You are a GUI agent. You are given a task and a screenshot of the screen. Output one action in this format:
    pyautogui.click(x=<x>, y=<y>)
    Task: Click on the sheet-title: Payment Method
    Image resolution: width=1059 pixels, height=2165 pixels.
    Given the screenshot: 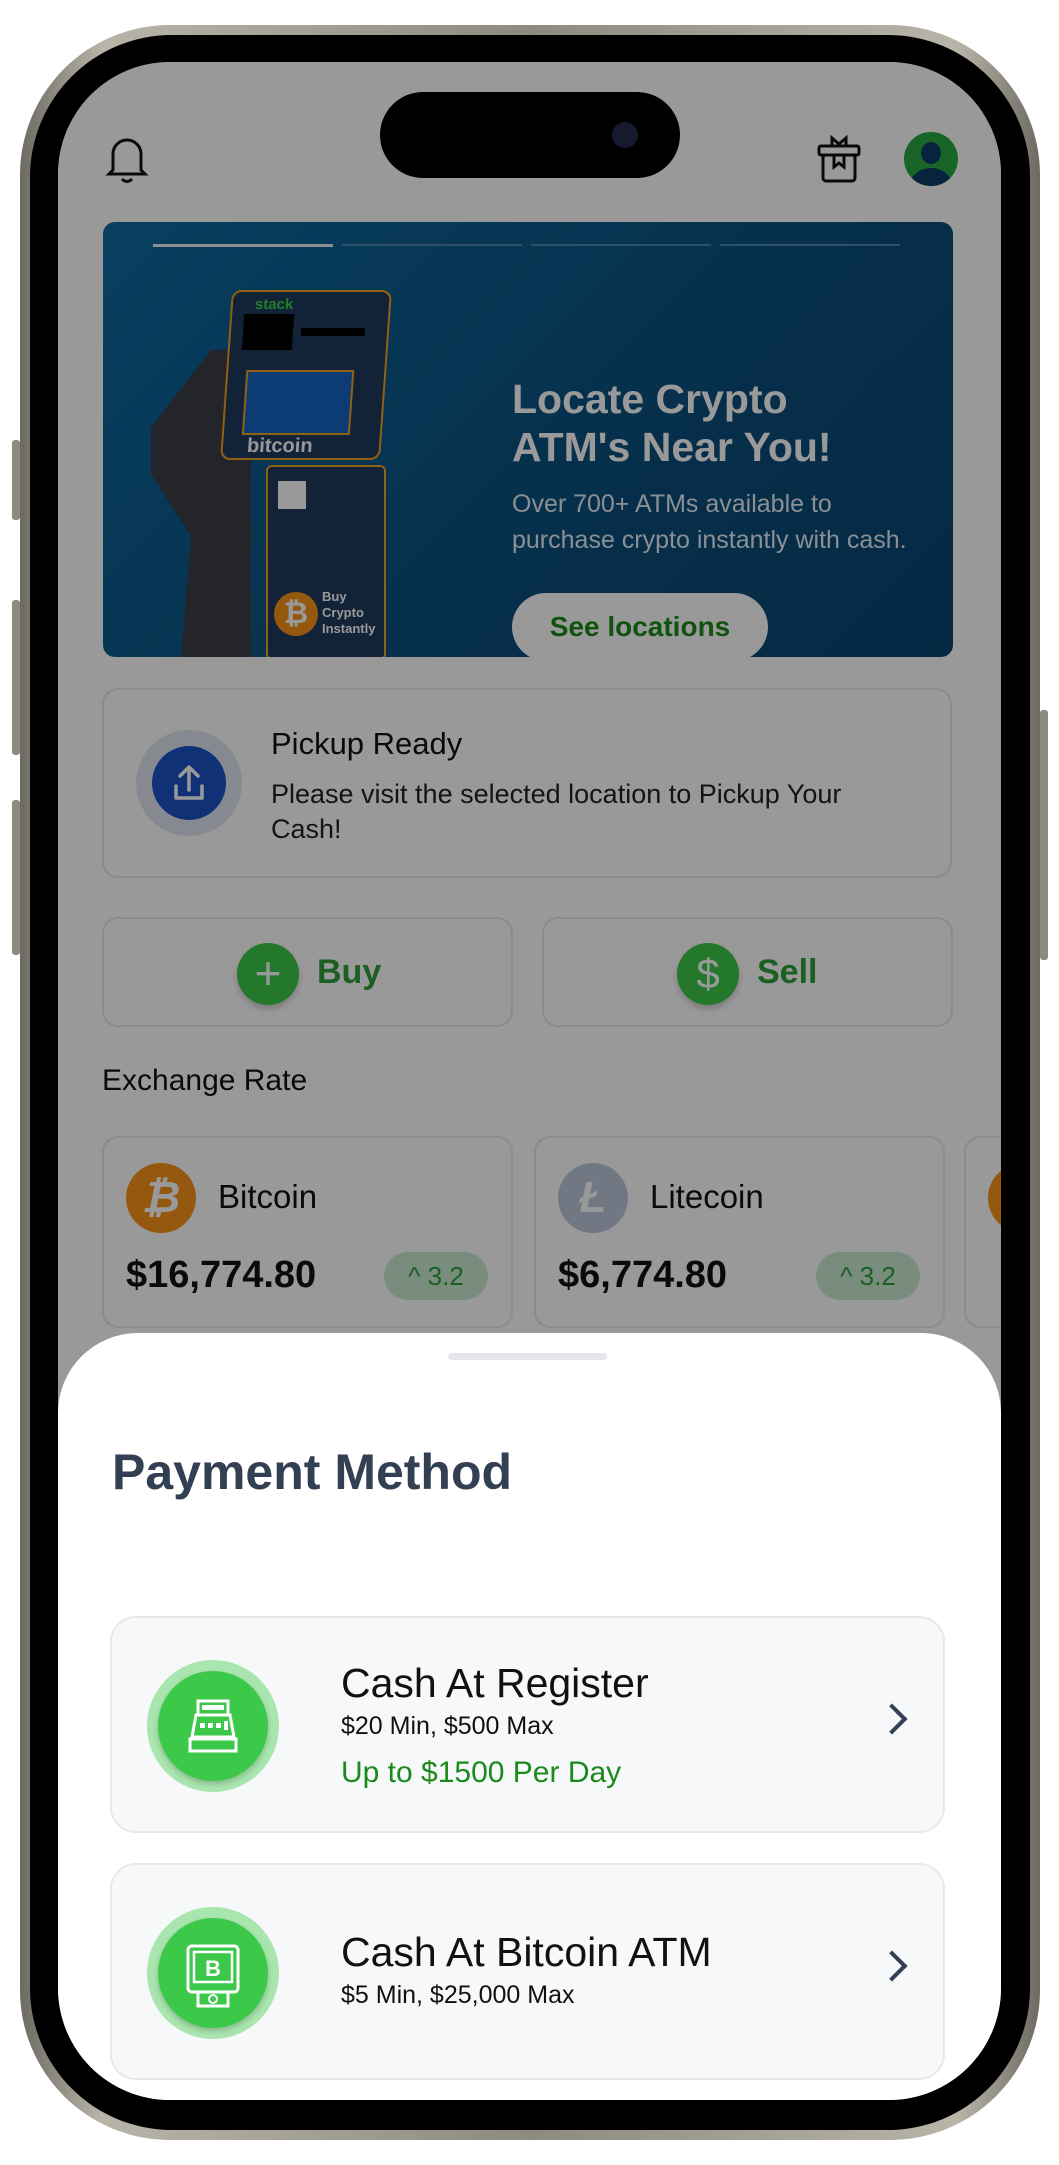 What is the action you would take?
    pyautogui.click(x=312, y=1472)
    